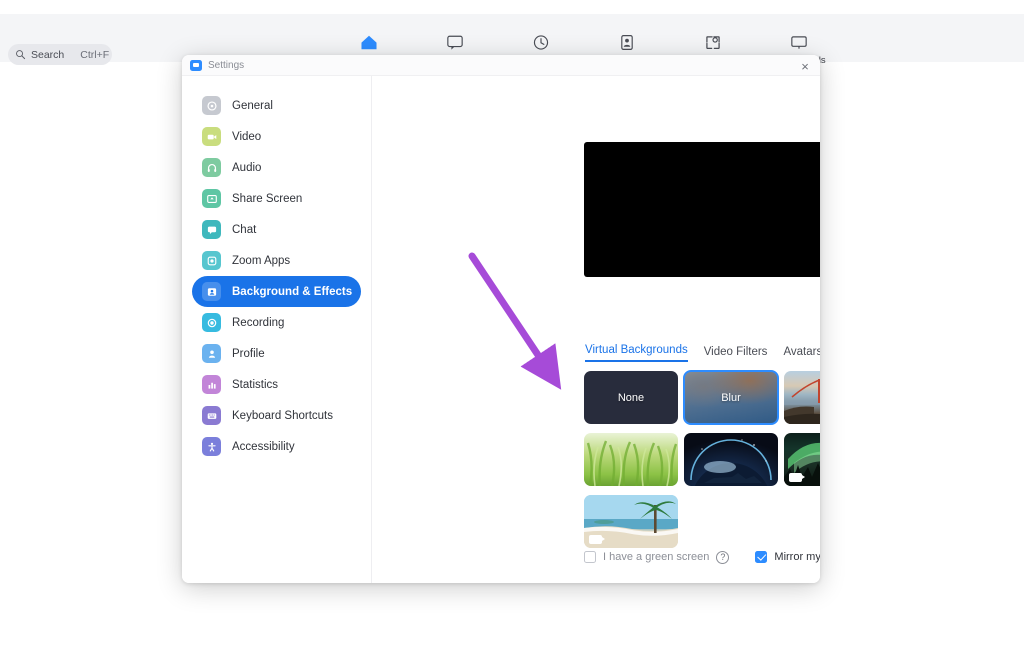  I want to click on bridge-graphic, so click(802, 401).